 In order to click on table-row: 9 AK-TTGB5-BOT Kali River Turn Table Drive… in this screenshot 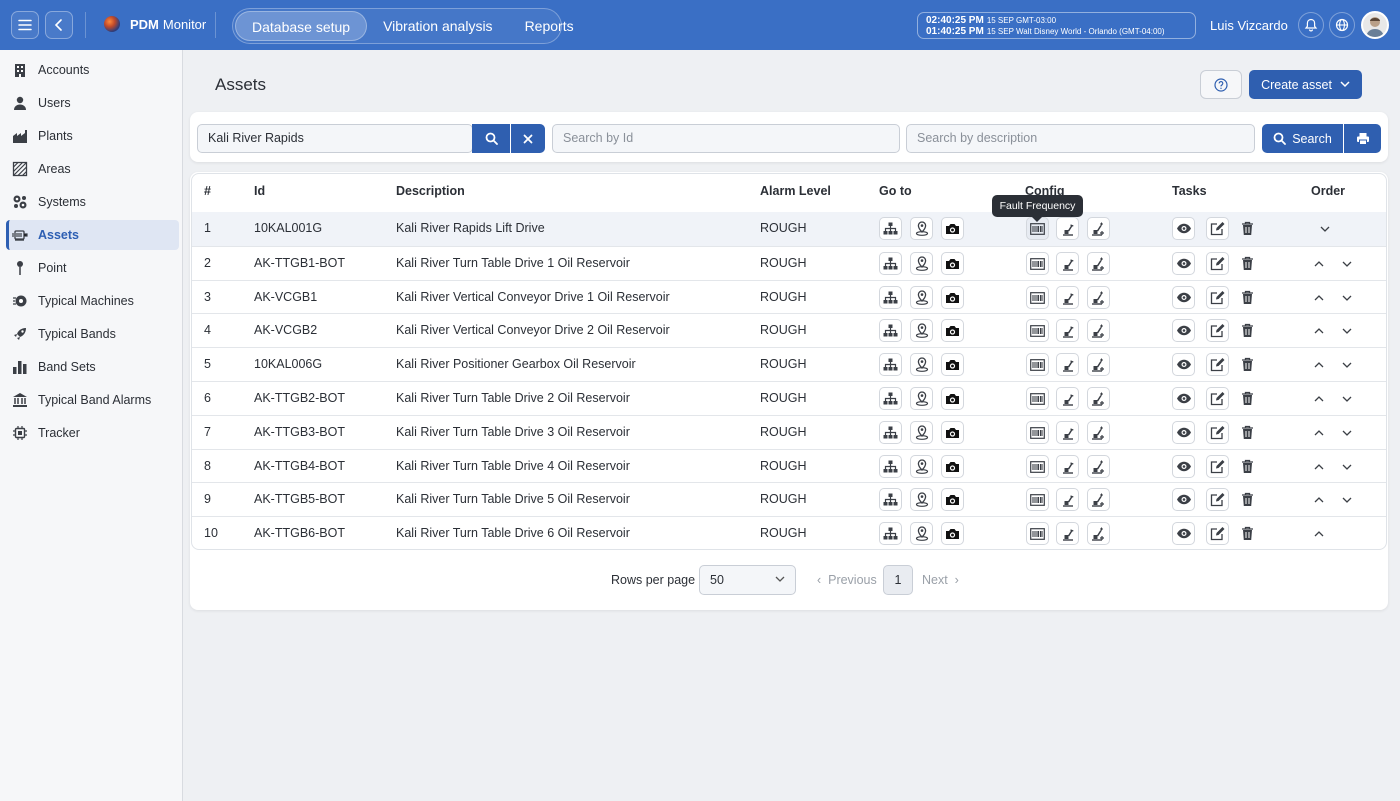, I will do `click(789, 499)`.